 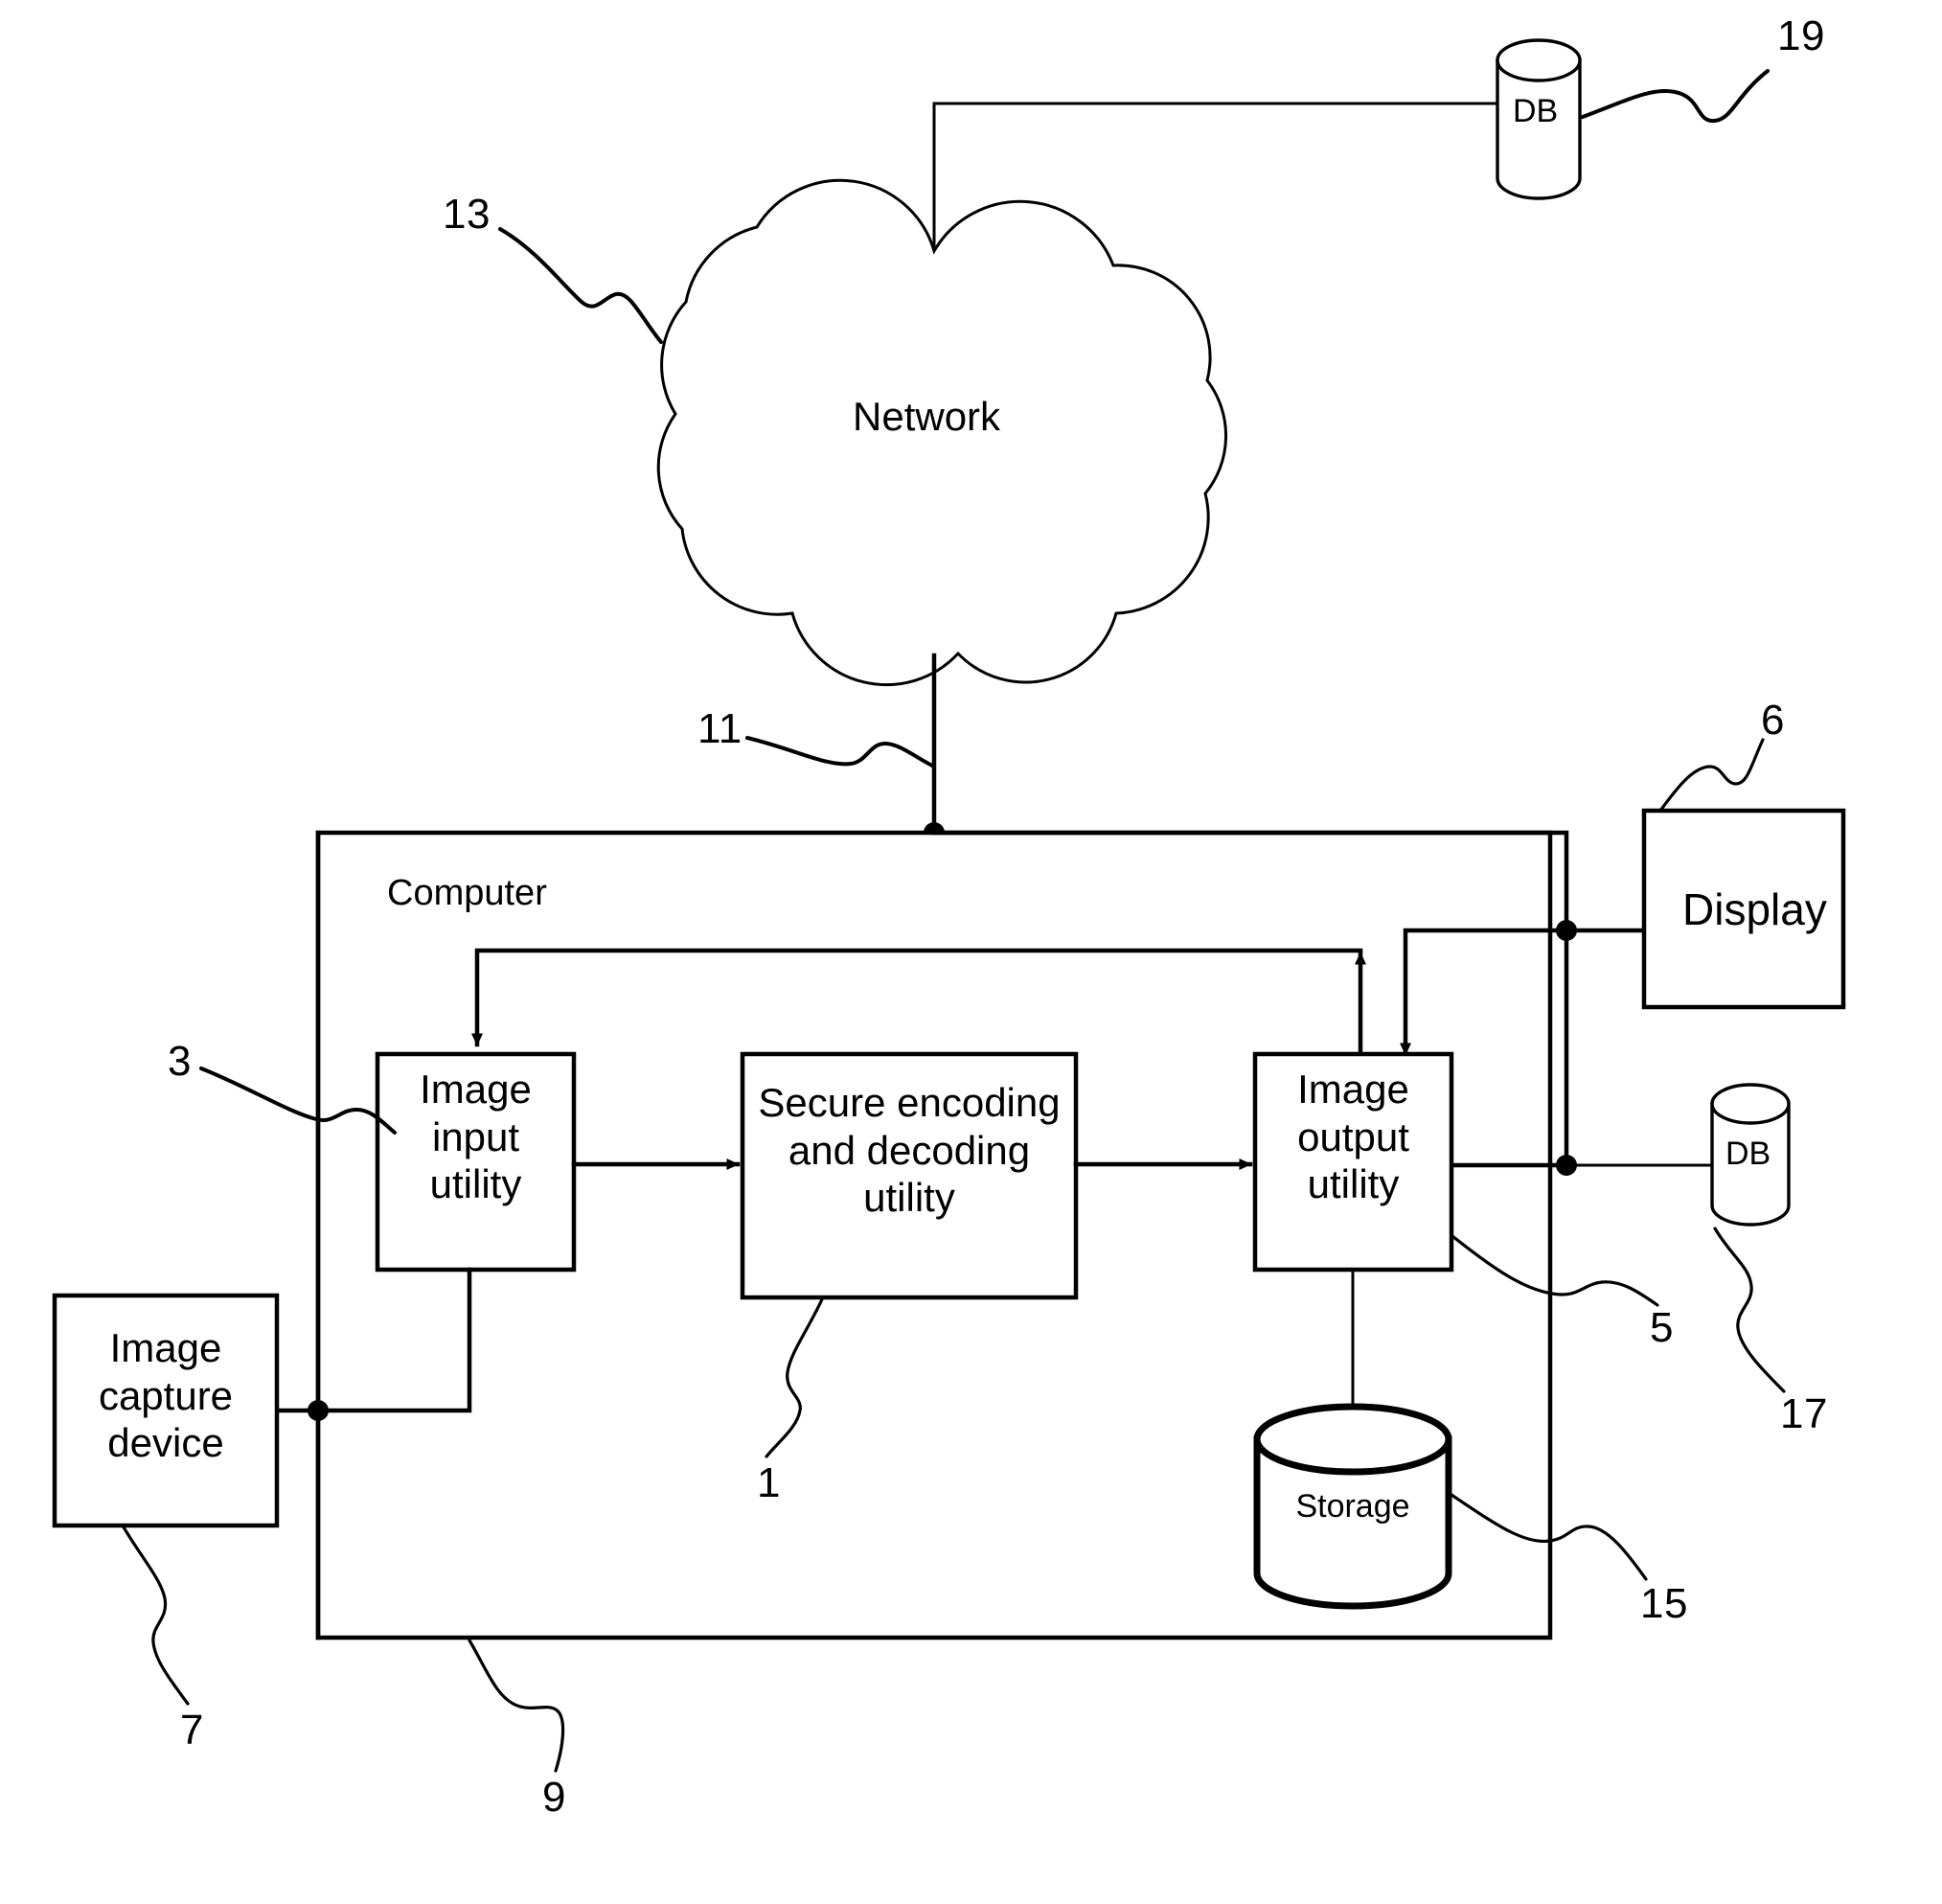 What do you see at coordinates (769, 1483) in the screenshot?
I see `ref-numeral-1: 1` at bounding box center [769, 1483].